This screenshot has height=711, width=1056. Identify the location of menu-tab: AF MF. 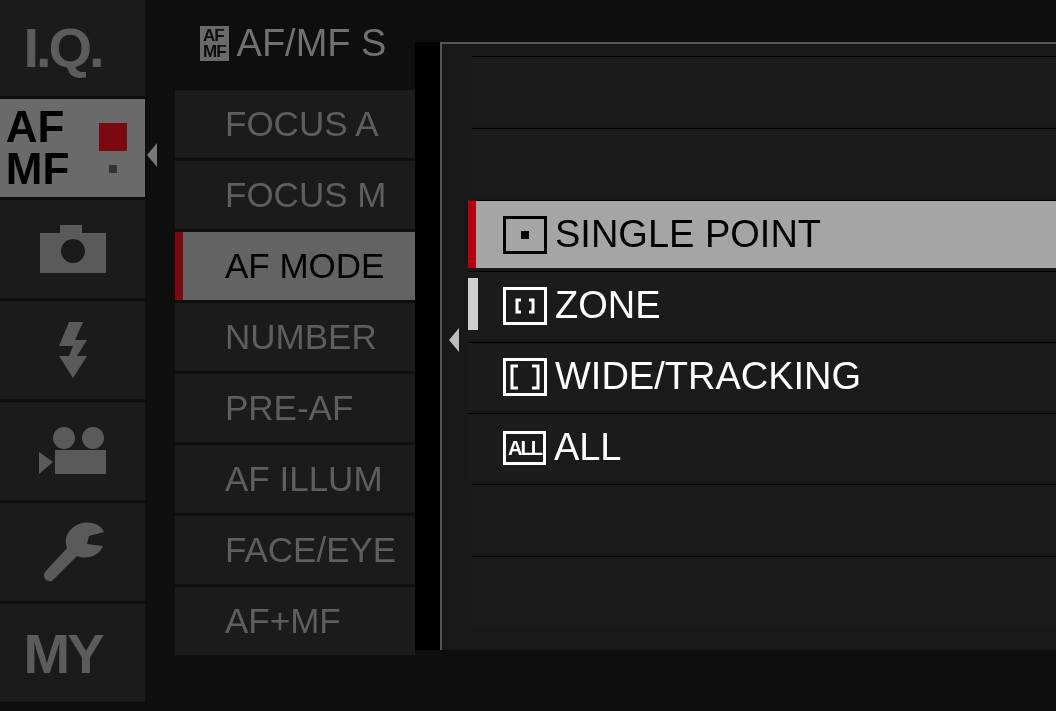
(72, 148).